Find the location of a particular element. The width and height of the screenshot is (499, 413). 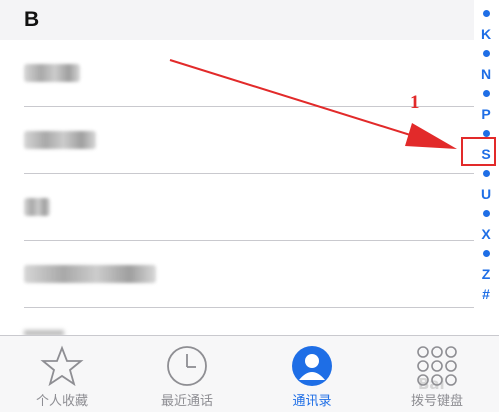

annotation-number: 1 is located at coordinates (415, 102).